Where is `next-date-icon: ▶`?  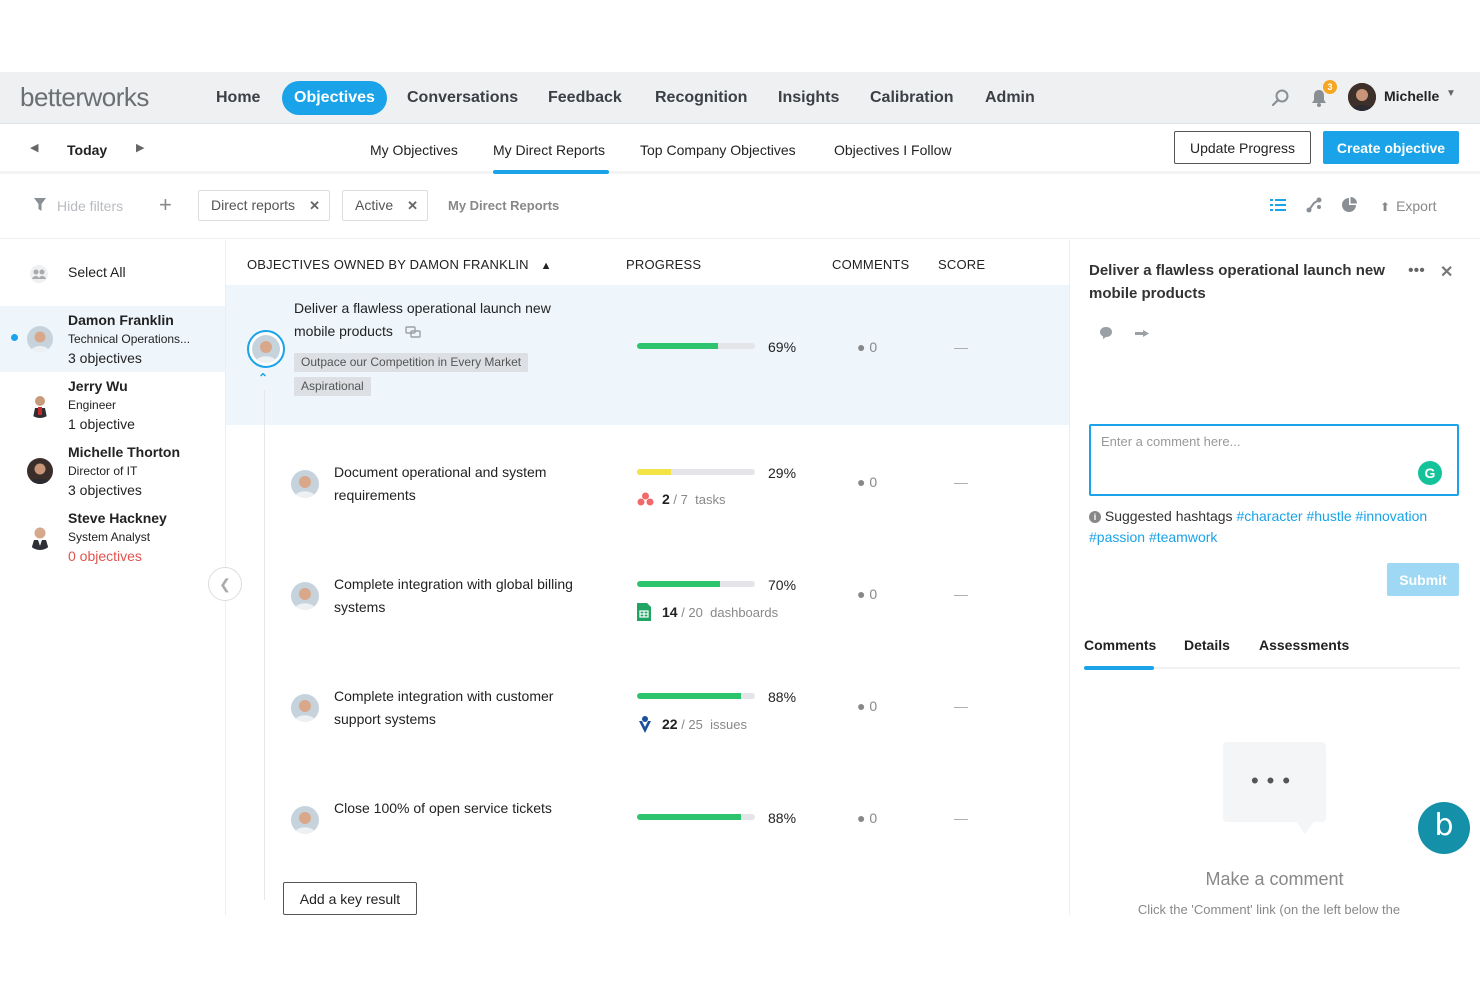 next-date-icon: ▶ is located at coordinates (140, 147).